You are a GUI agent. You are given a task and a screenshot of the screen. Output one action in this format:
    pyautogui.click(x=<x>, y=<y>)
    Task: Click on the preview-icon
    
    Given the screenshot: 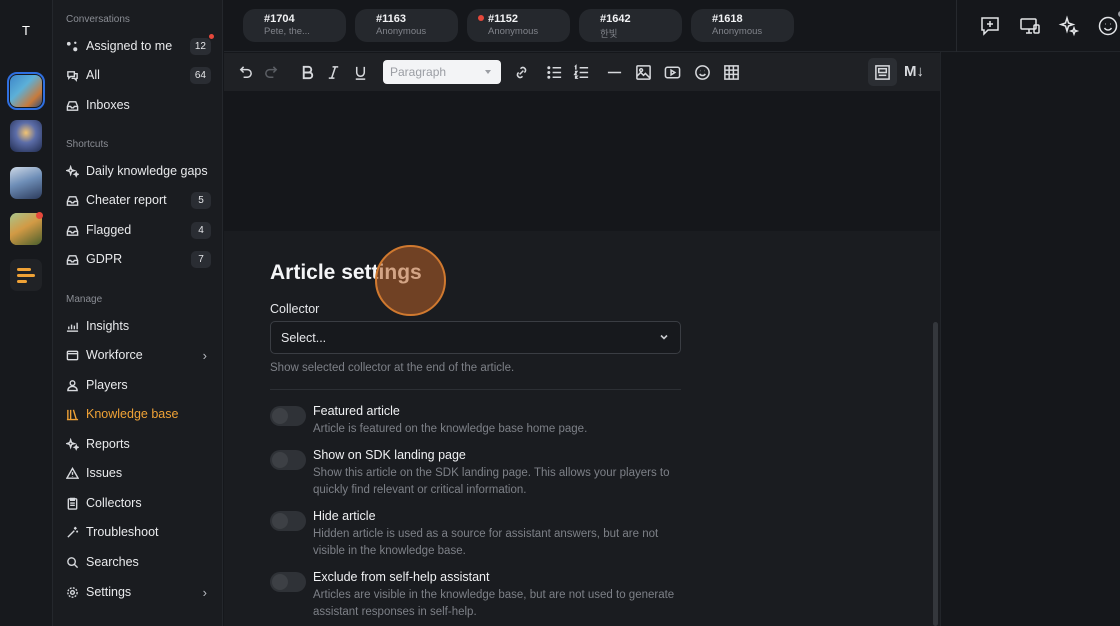 What is the action you would take?
    pyautogui.click(x=882, y=72)
    